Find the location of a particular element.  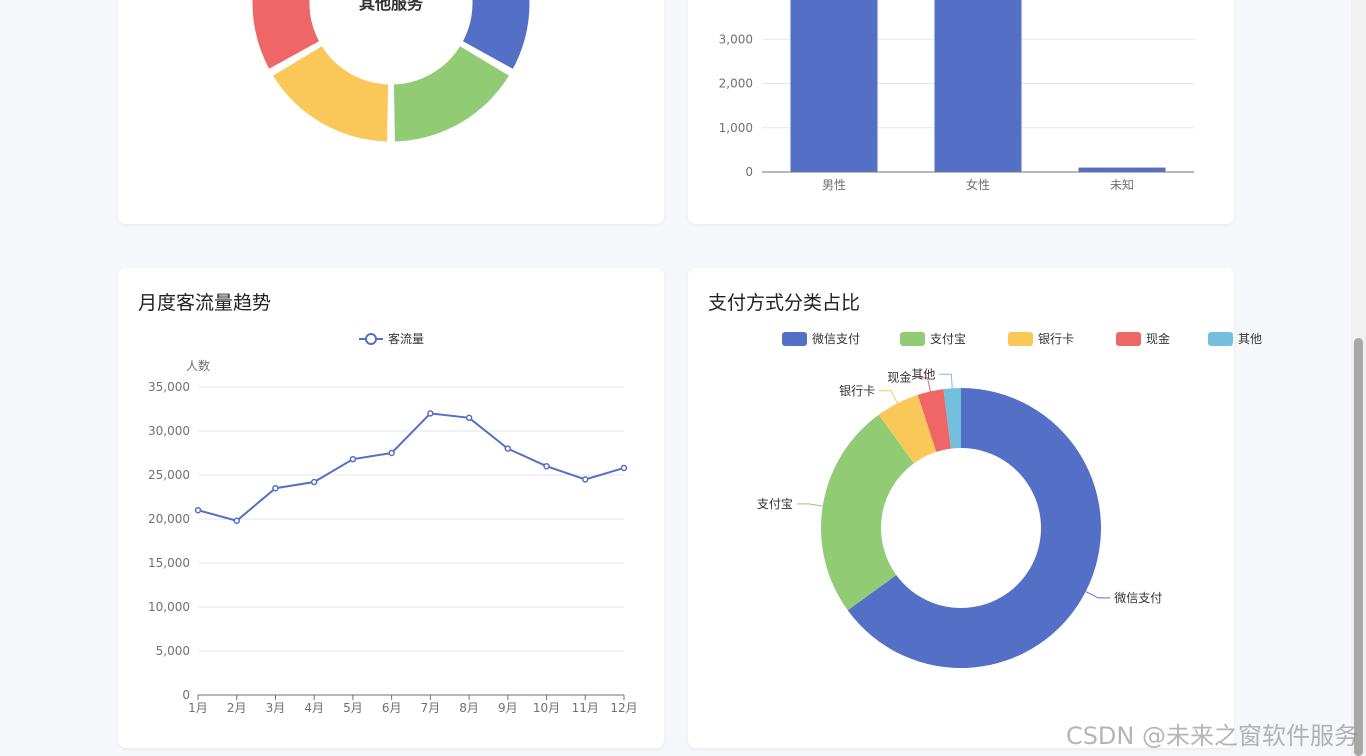

line-ytick-label: 15,000 is located at coordinates (169, 563).